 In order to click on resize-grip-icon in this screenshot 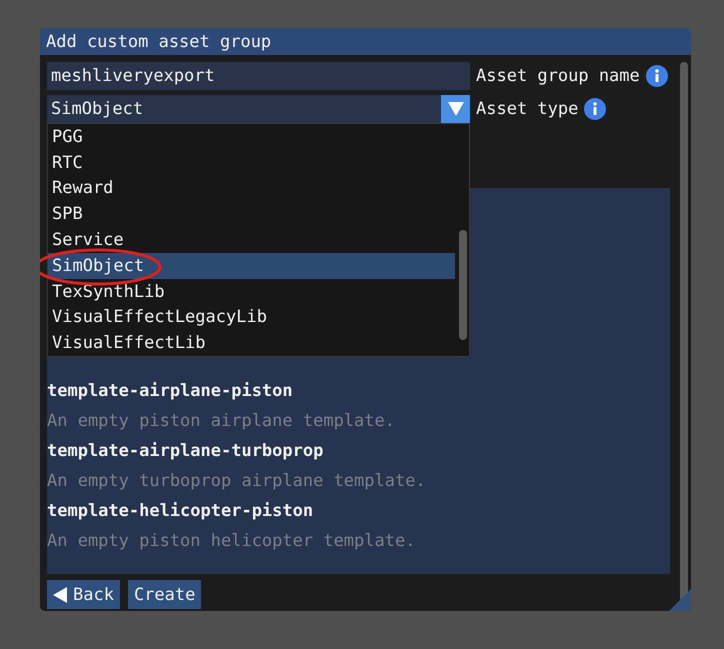, I will do `click(680, 600)`.